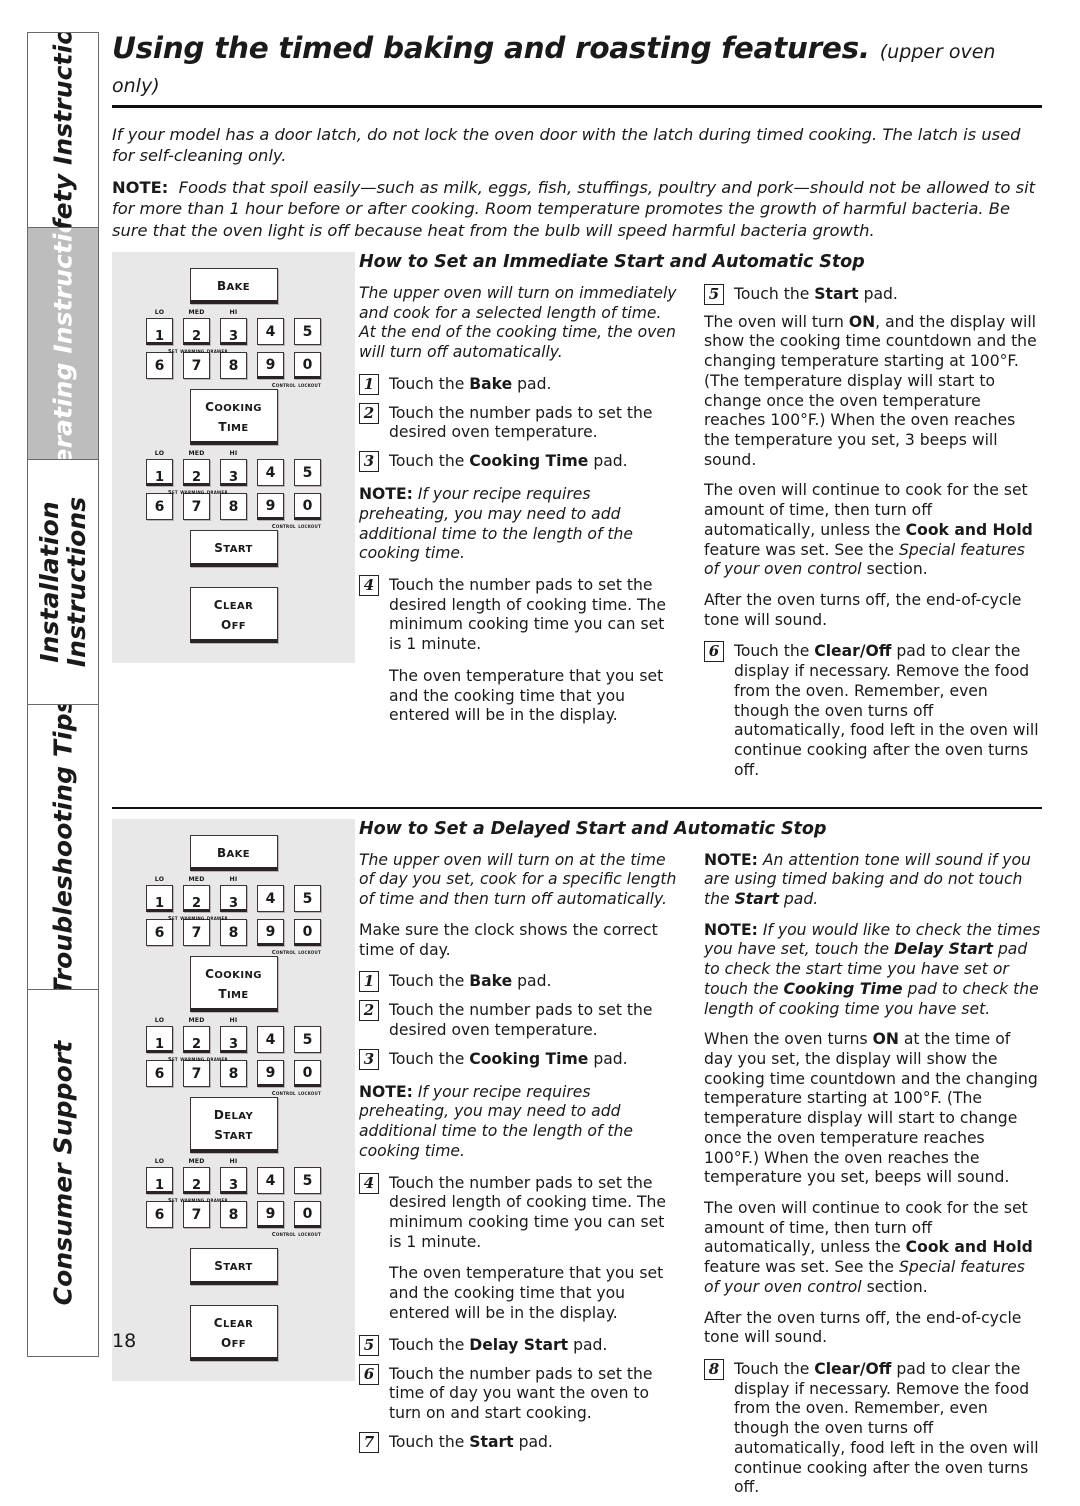  What do you see at coordinates (233, 992) in the screenshot?
I see `cooking-time-pad-label-line2: Time` at bounding box center [233, 992].